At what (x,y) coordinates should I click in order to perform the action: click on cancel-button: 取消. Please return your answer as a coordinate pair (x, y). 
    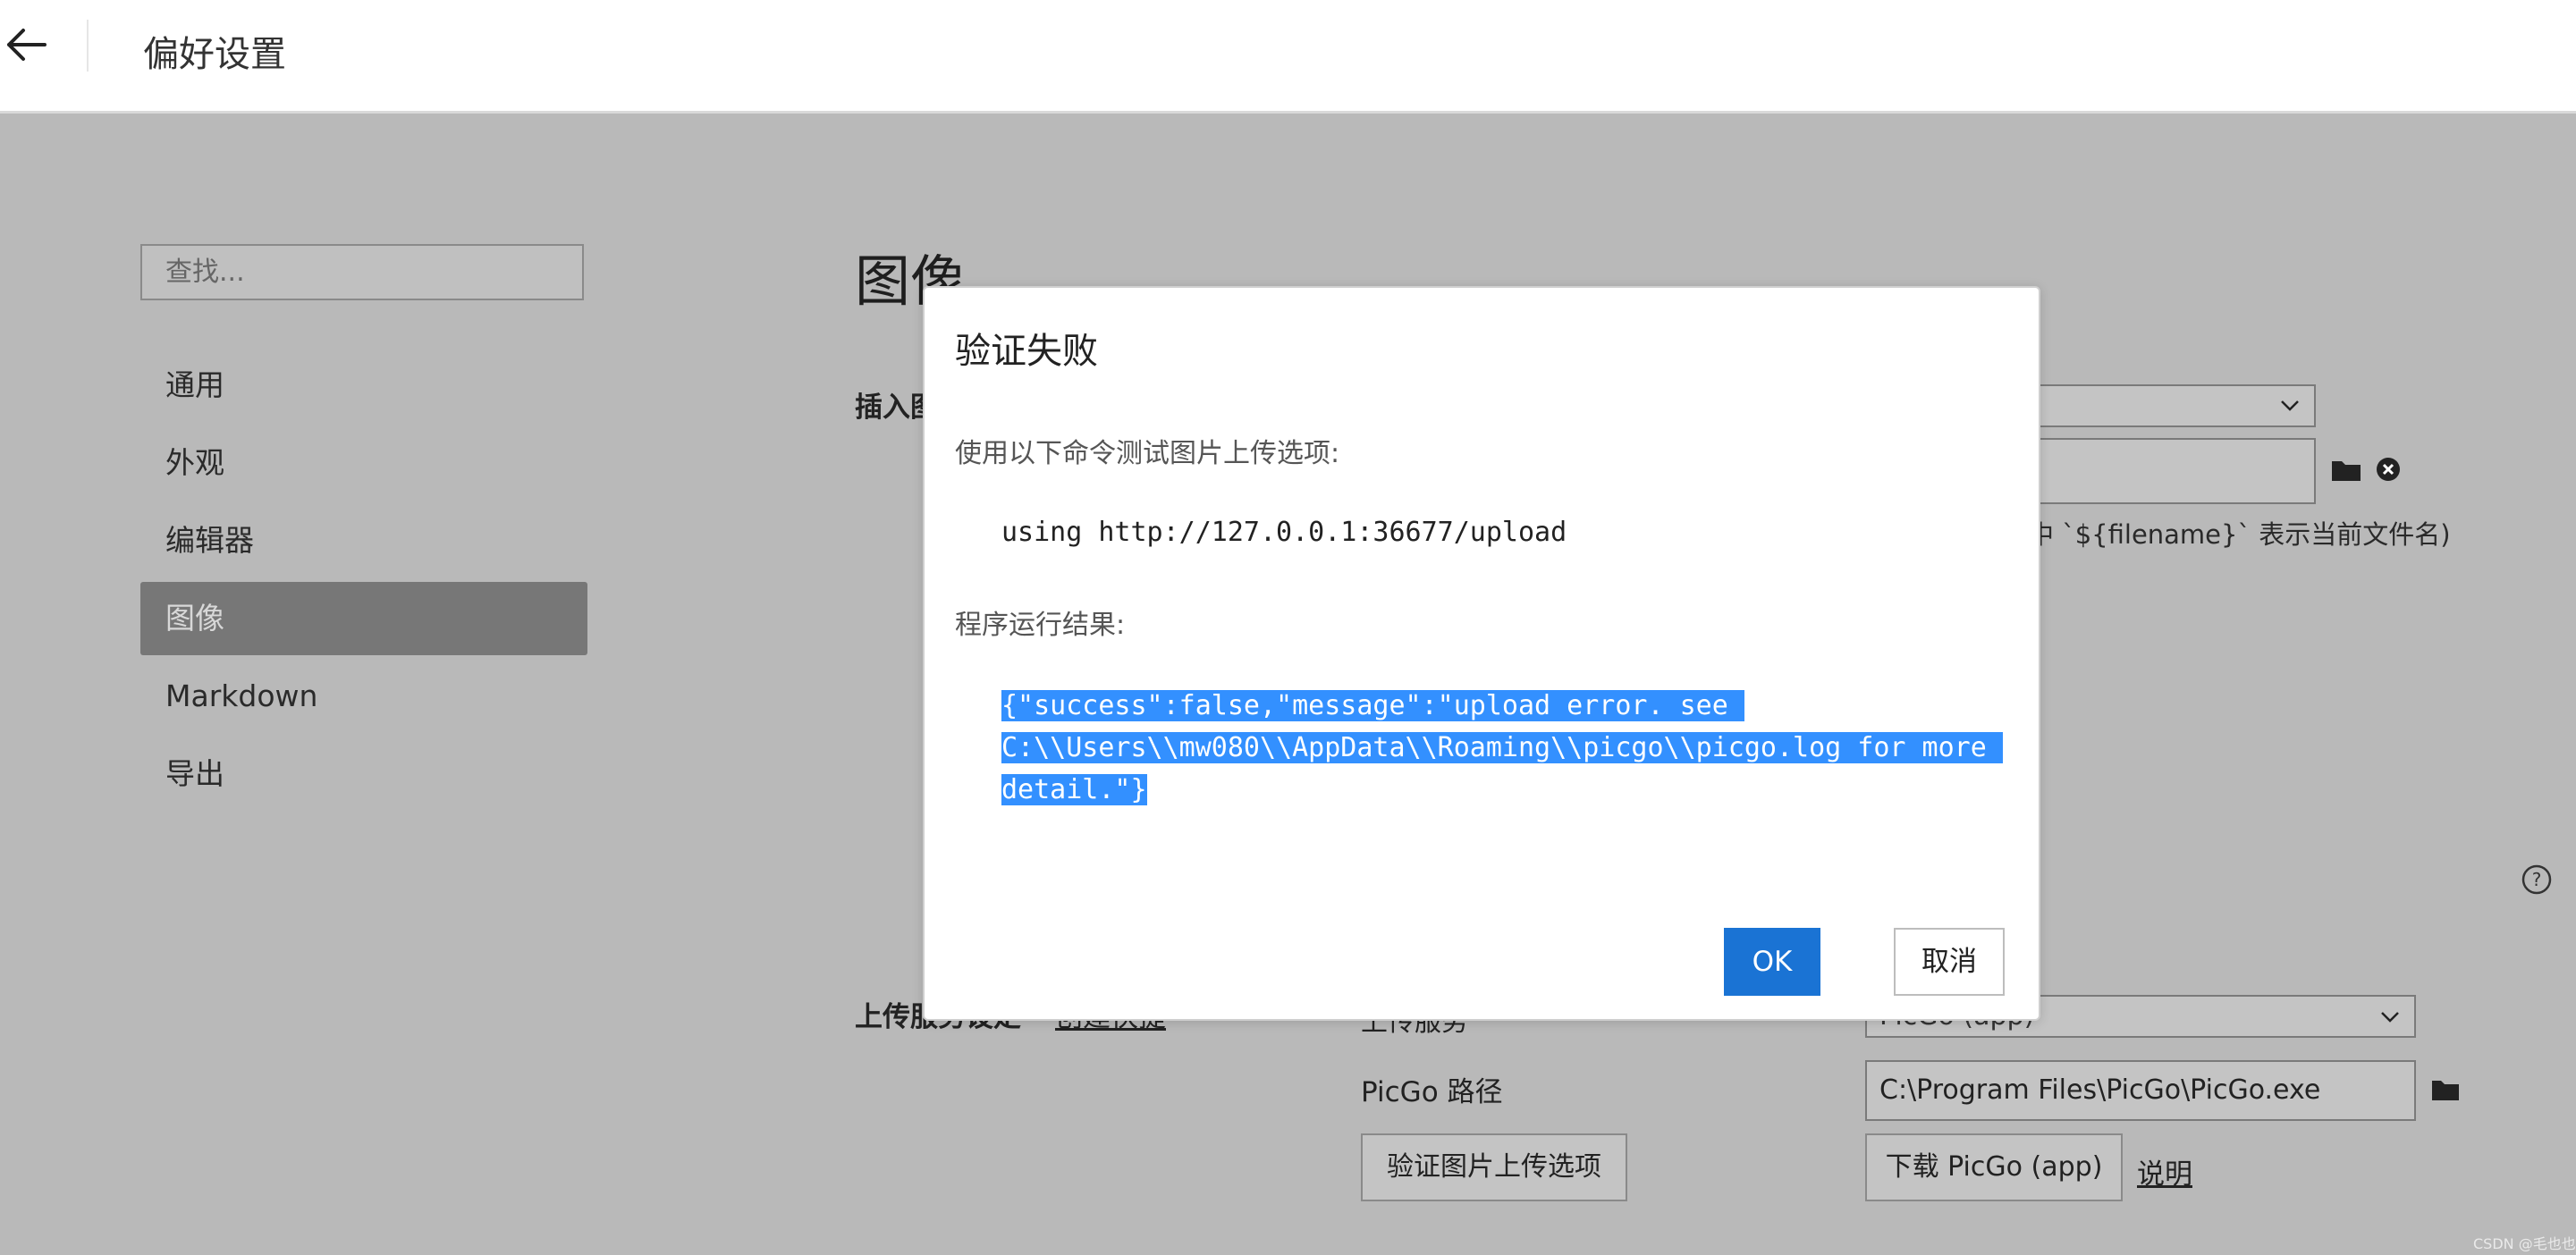
    Looking at the image, I should click on (1949, 962).